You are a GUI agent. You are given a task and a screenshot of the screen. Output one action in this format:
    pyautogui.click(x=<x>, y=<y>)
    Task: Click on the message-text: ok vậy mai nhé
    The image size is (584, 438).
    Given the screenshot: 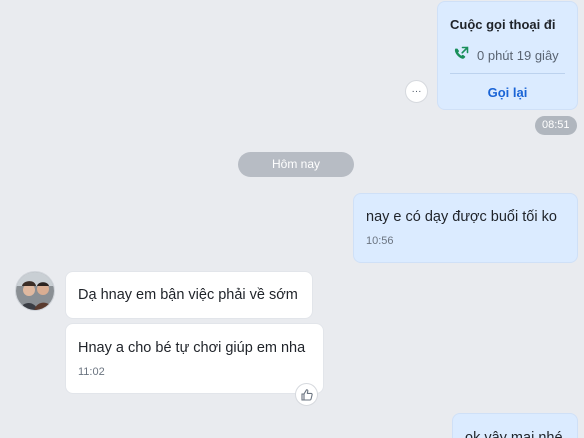 What is the action you would take?
    pyautogui.click(x=514, y=434)
    